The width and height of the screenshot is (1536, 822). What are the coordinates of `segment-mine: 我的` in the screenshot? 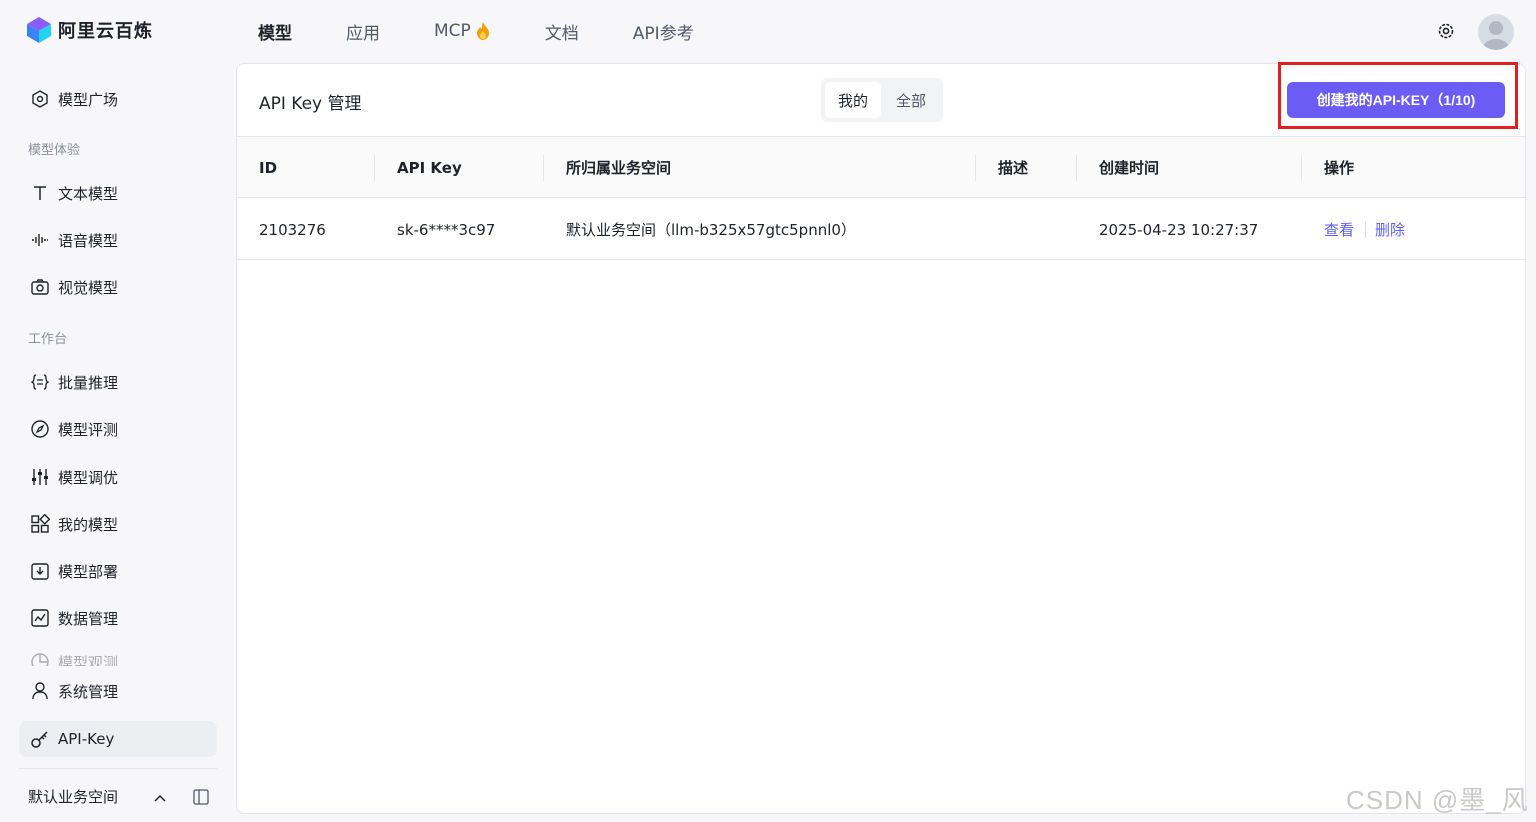 It's located at (853, 100).